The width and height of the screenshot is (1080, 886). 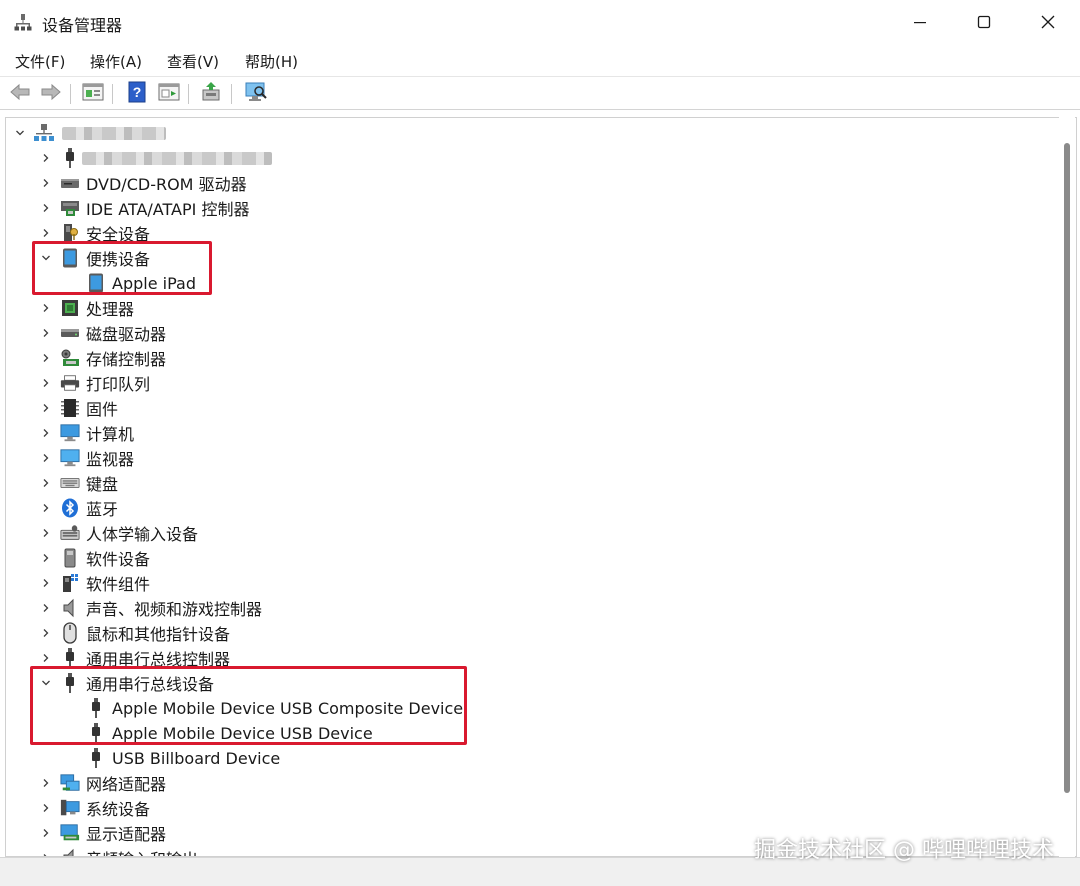 I want to click on scrollbar-thumb, so click(x=1067, y=468).